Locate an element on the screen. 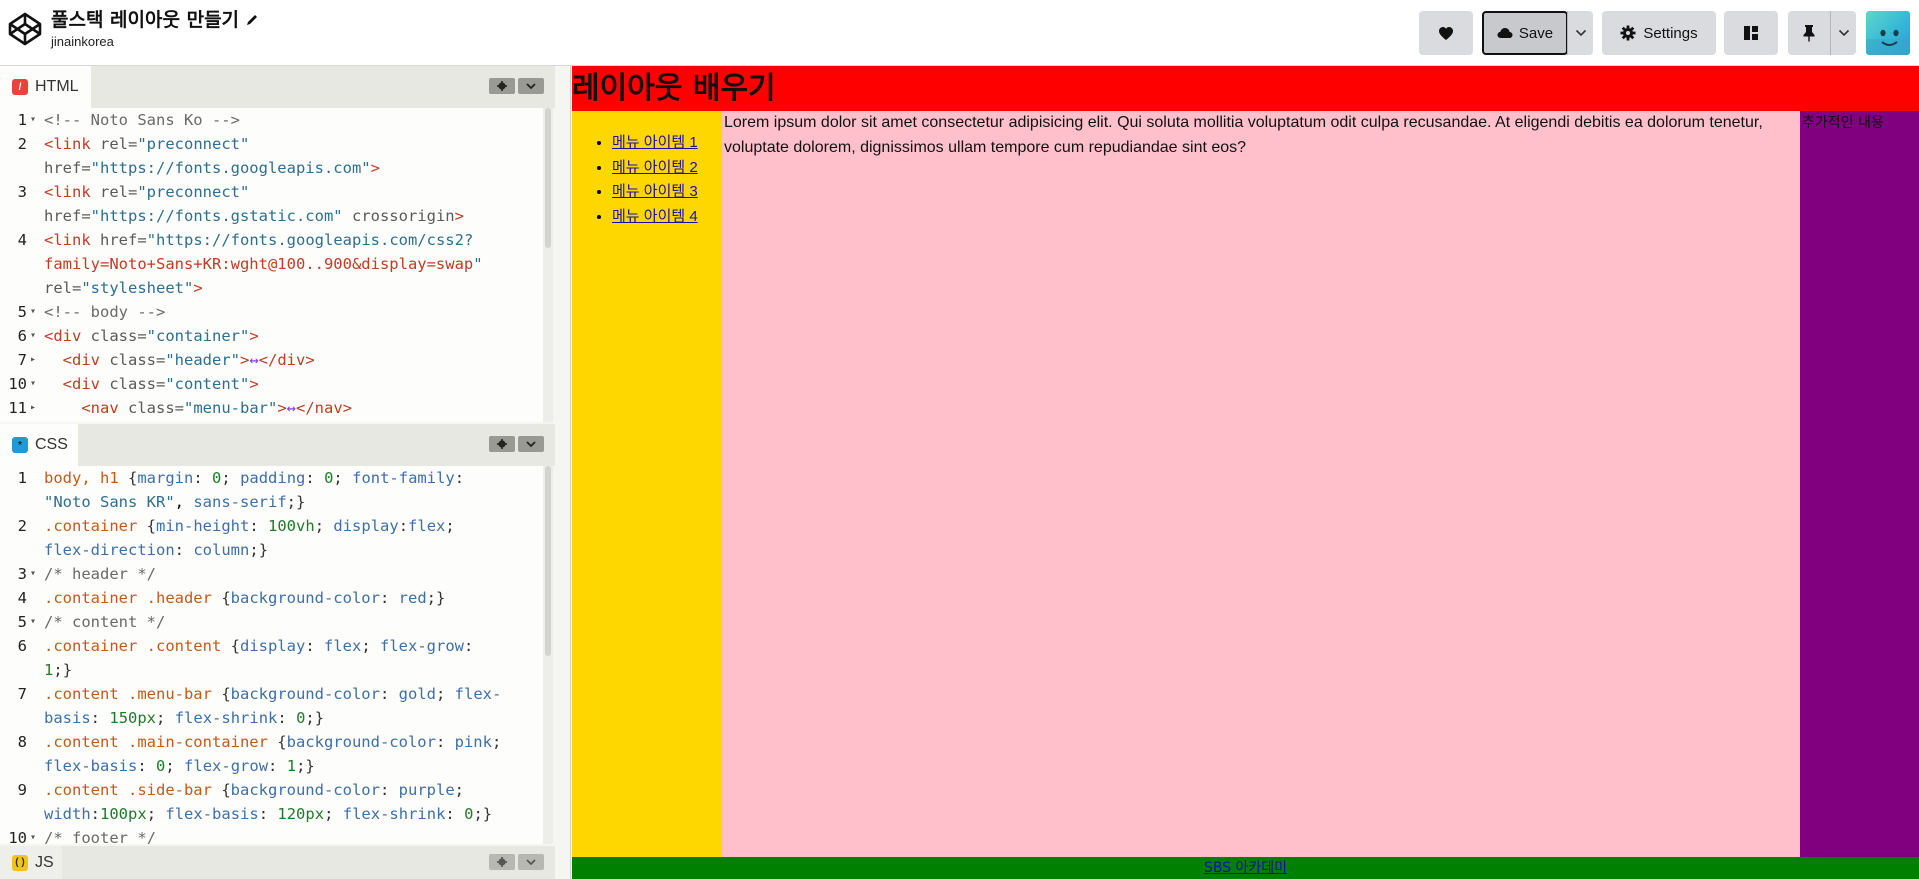 The image size is (1919, 879). layout-icon is located at coordinates (1751, 33).